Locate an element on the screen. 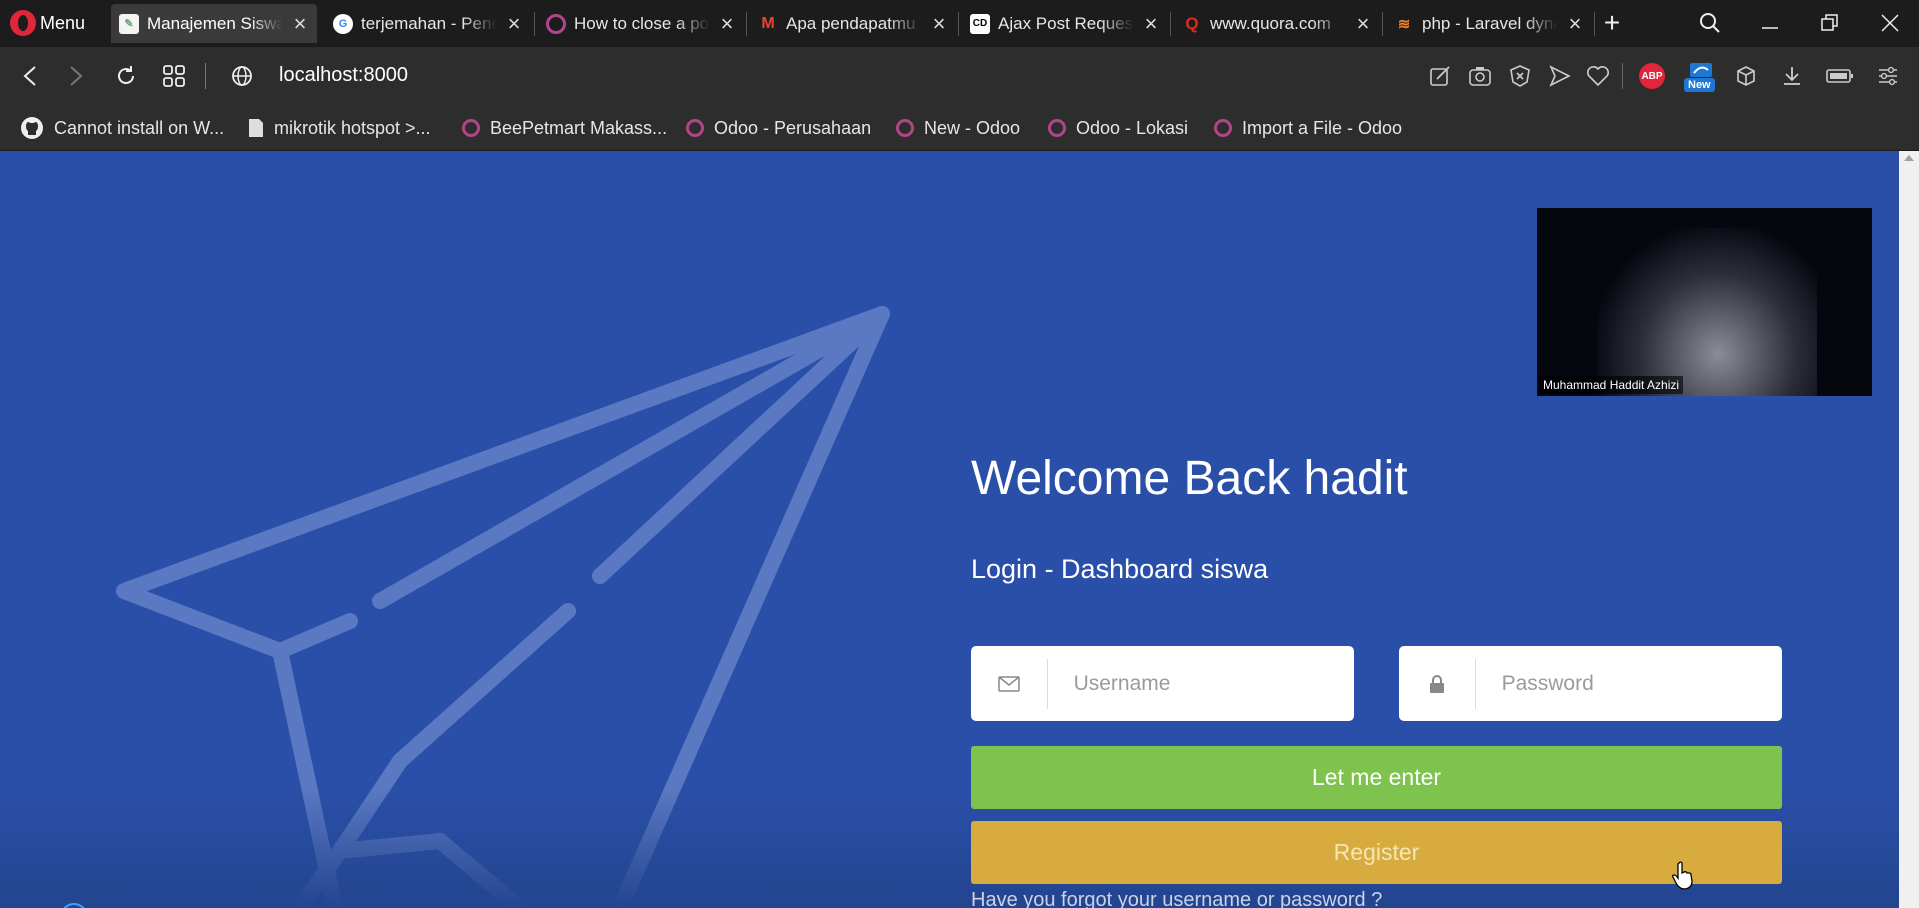 The image size is (1919, 908). page-favicon-icon: ✎ is located at coordinates (129, 23).